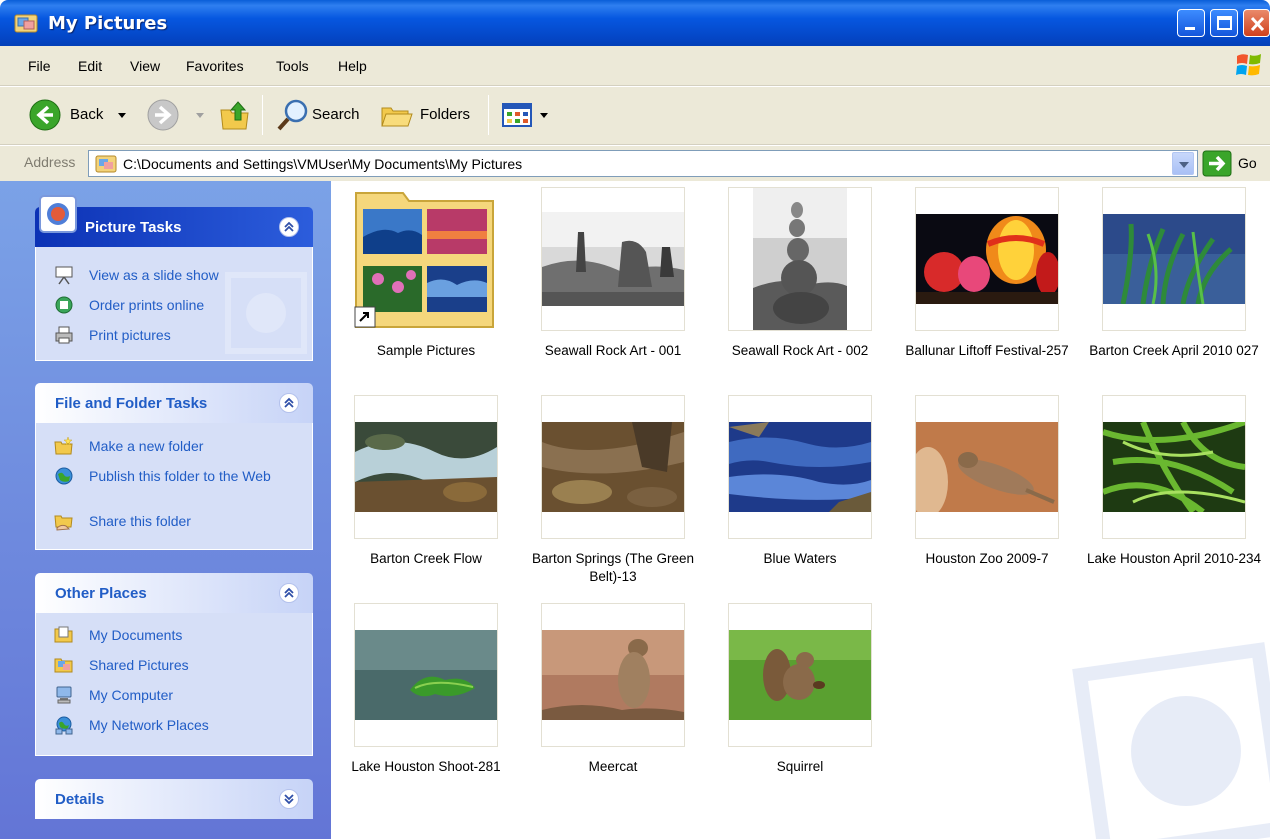  What do you see at coordinates (130, 335) in the screenshot?
I see `task-label: Print pictures` at bounding box center [130, 335].